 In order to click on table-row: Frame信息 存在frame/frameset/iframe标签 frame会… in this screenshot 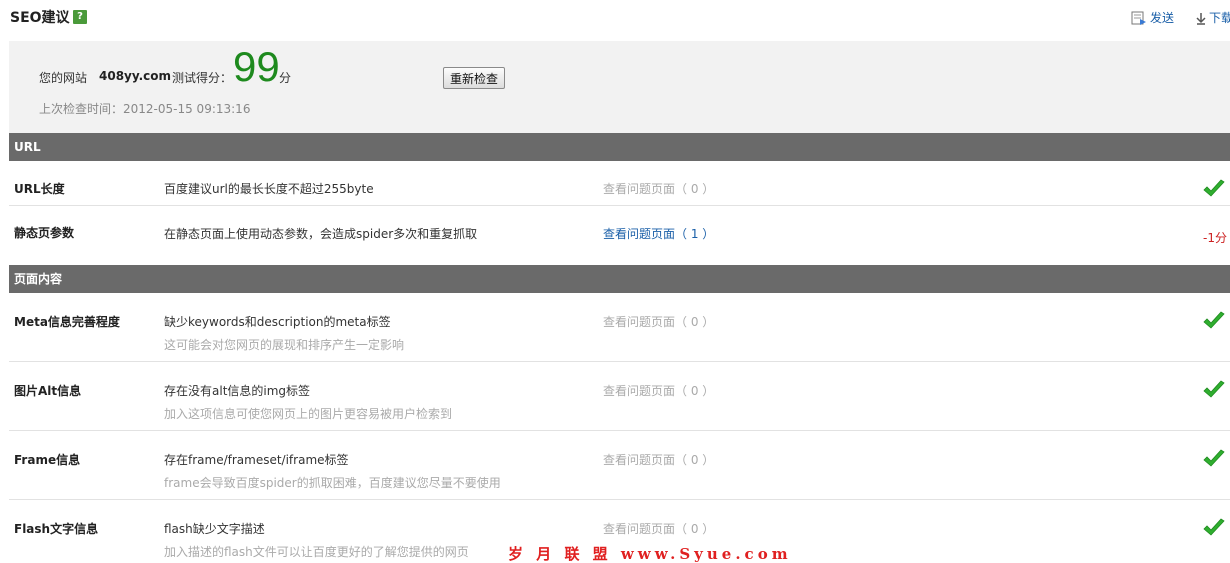, I will do `click(619, 465)`.